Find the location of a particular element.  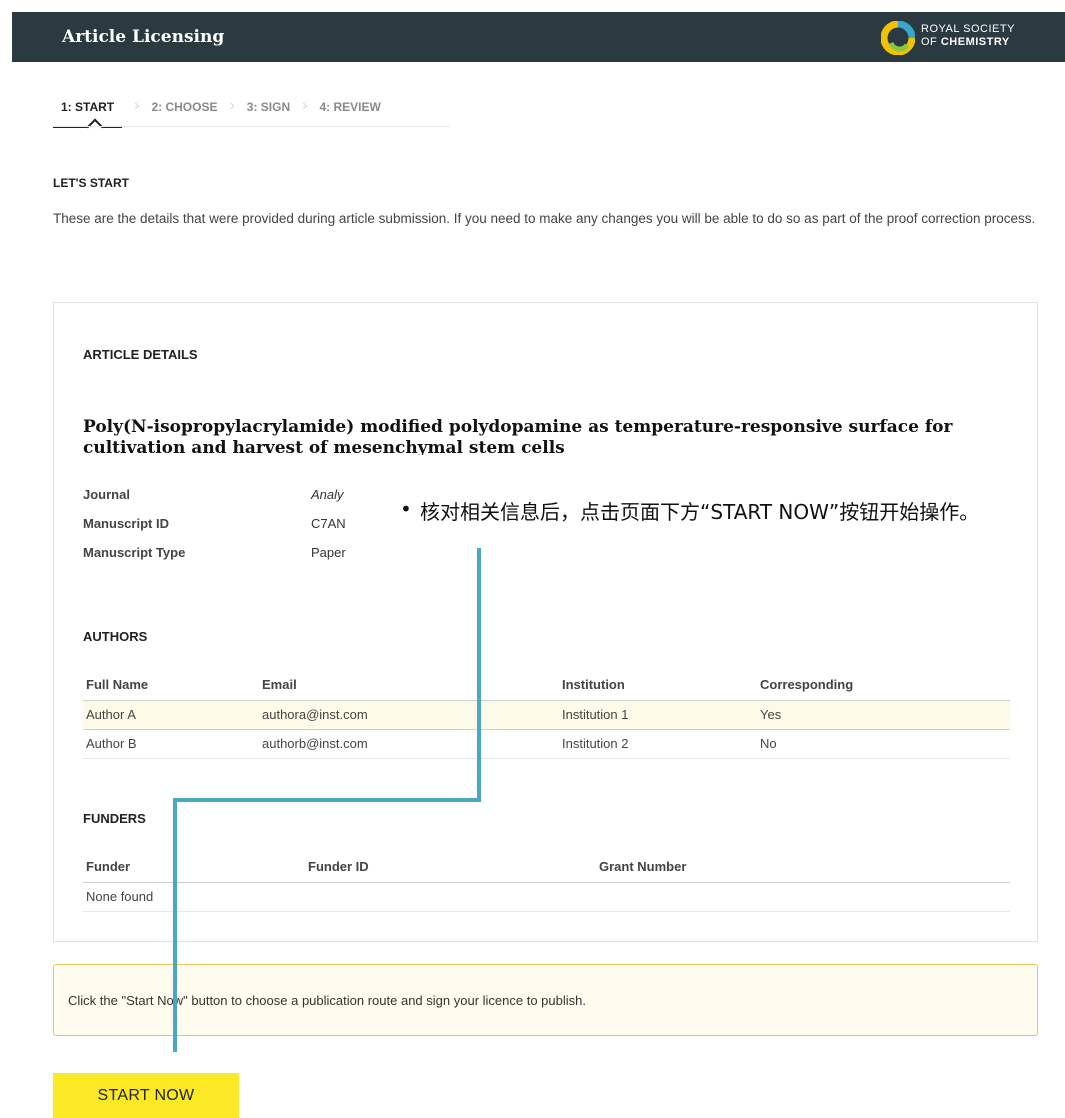

table-cell: authorb@inst.com is located at coordinates (409, 744).